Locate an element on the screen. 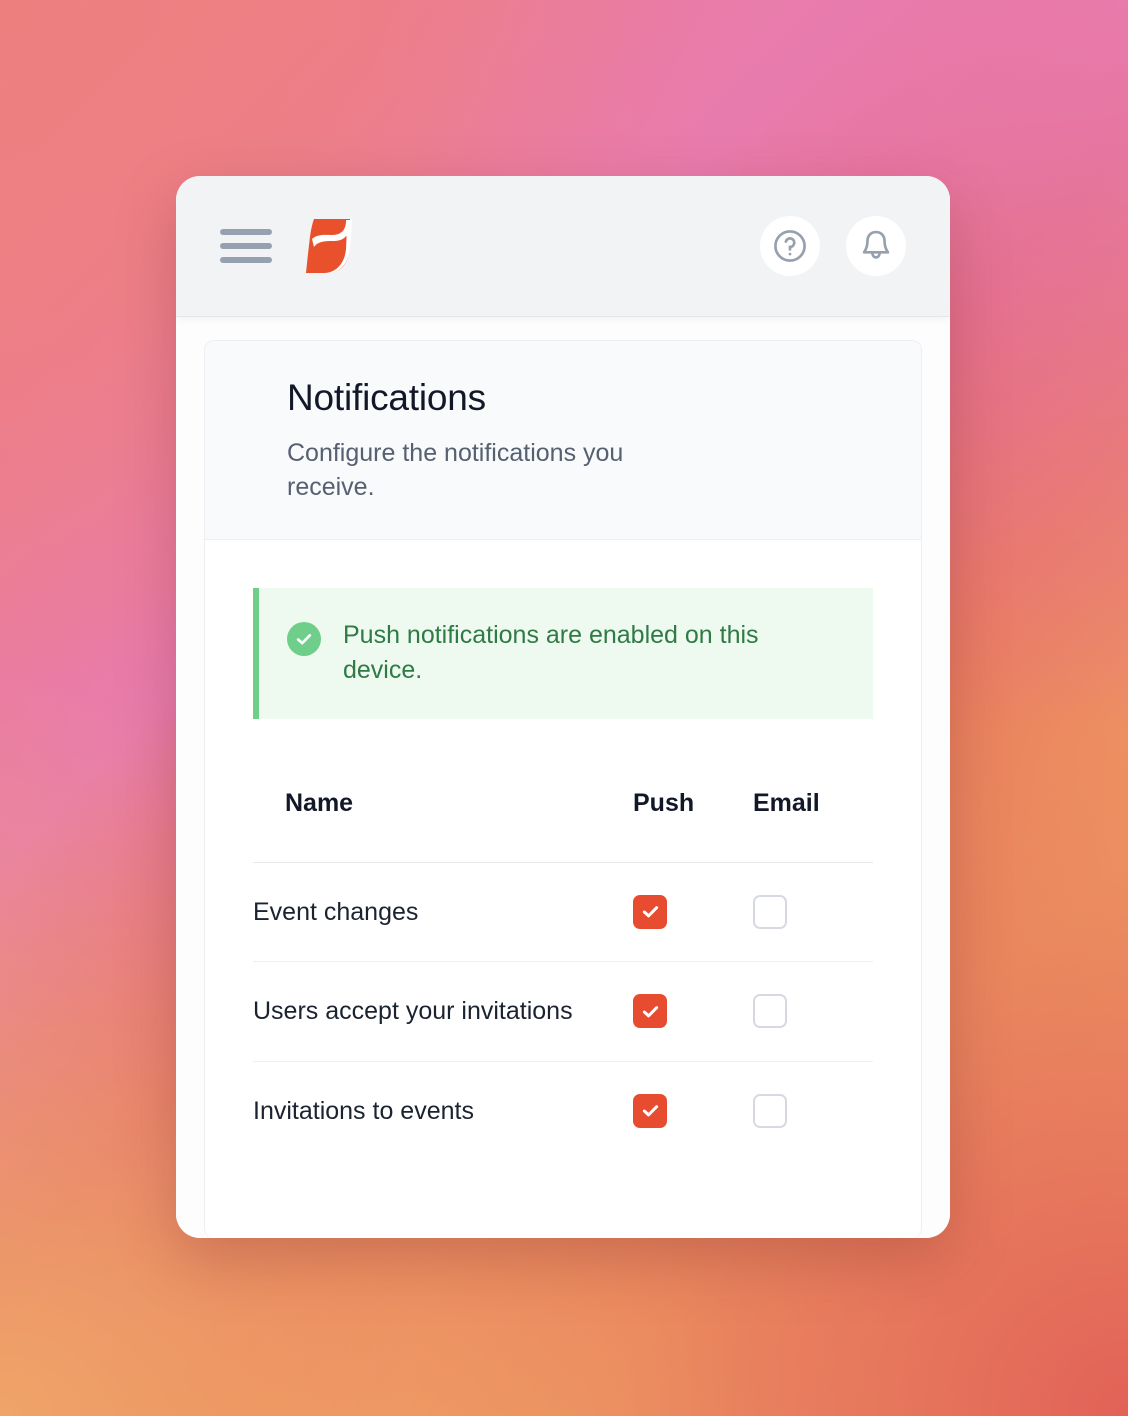  notifications-button is located at coordinates (876, 246).